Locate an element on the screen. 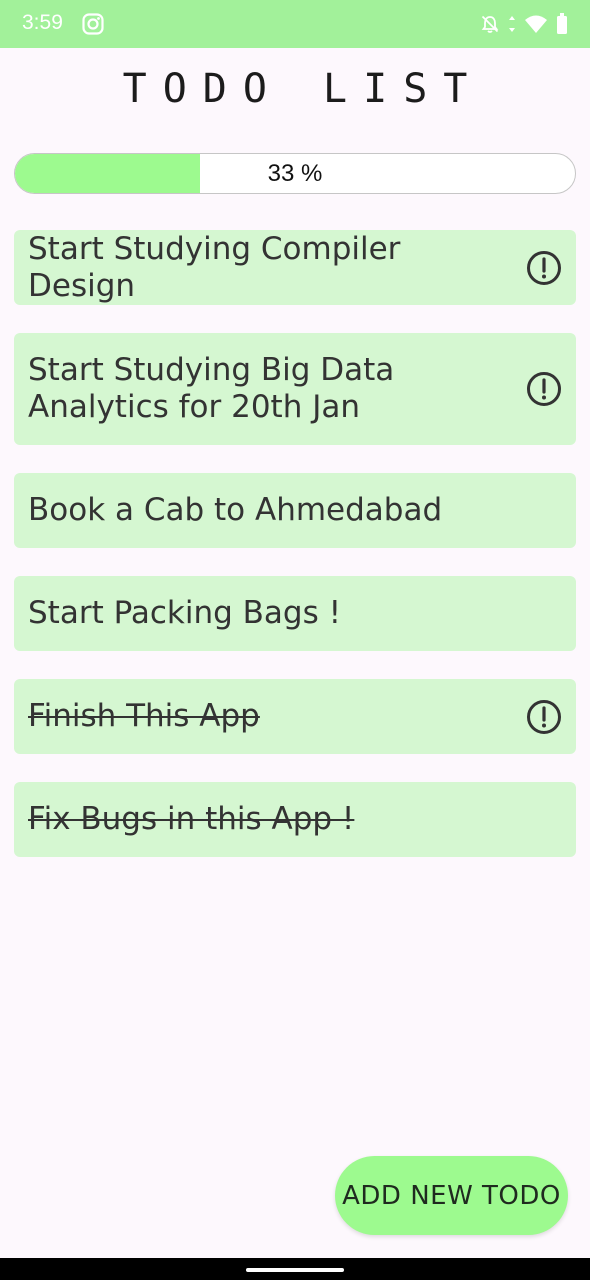 The width and height of the screenshot is (590, 1280). page-title: TODO LIST is located at coordinates (303, 89).